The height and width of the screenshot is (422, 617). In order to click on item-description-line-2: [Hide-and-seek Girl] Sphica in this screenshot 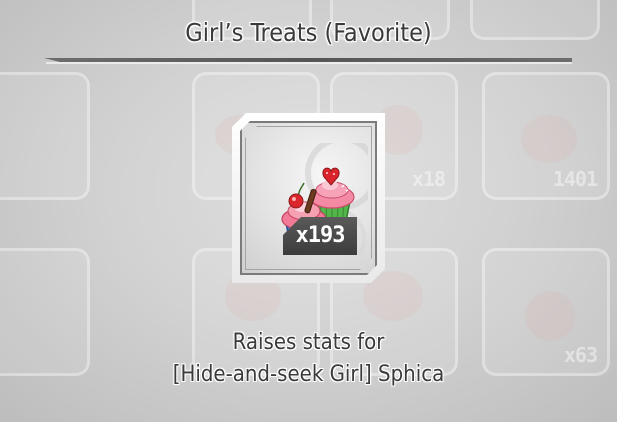, I will do `click(308, 374)`.